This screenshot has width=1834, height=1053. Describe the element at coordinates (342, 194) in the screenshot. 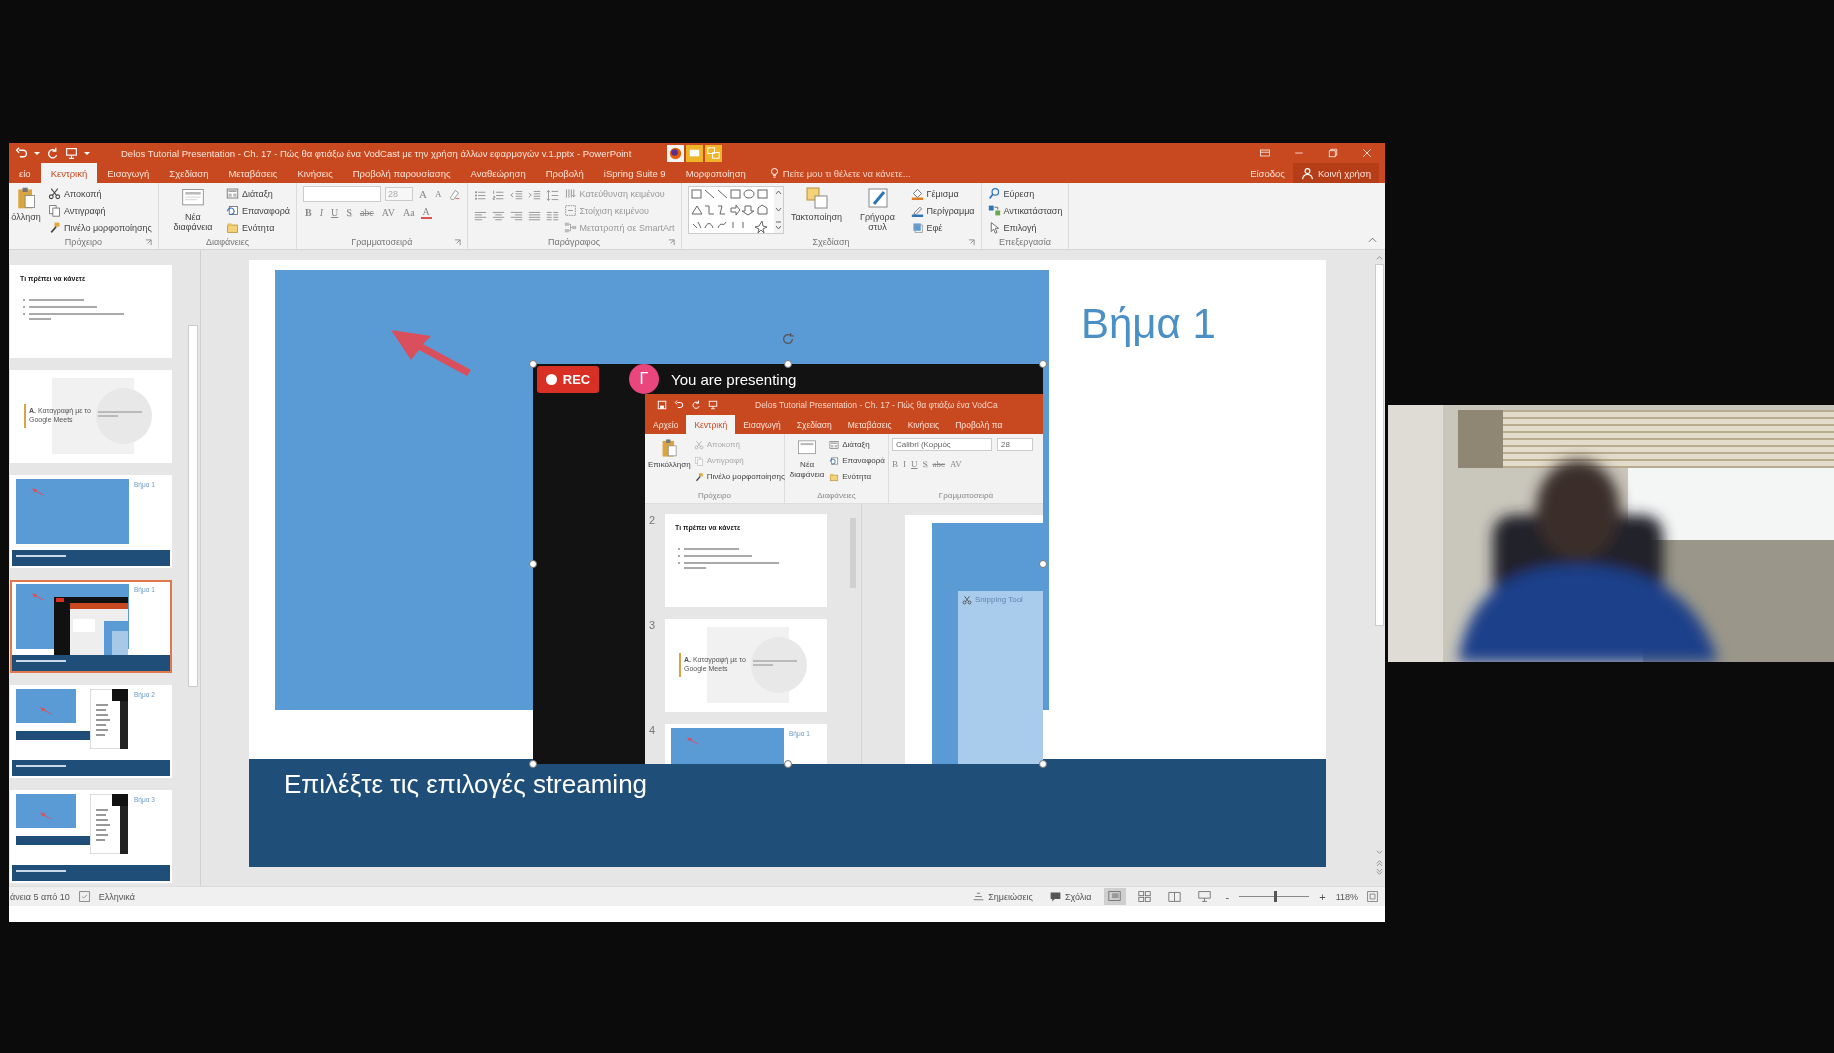

I see `font-name-field` at that location.